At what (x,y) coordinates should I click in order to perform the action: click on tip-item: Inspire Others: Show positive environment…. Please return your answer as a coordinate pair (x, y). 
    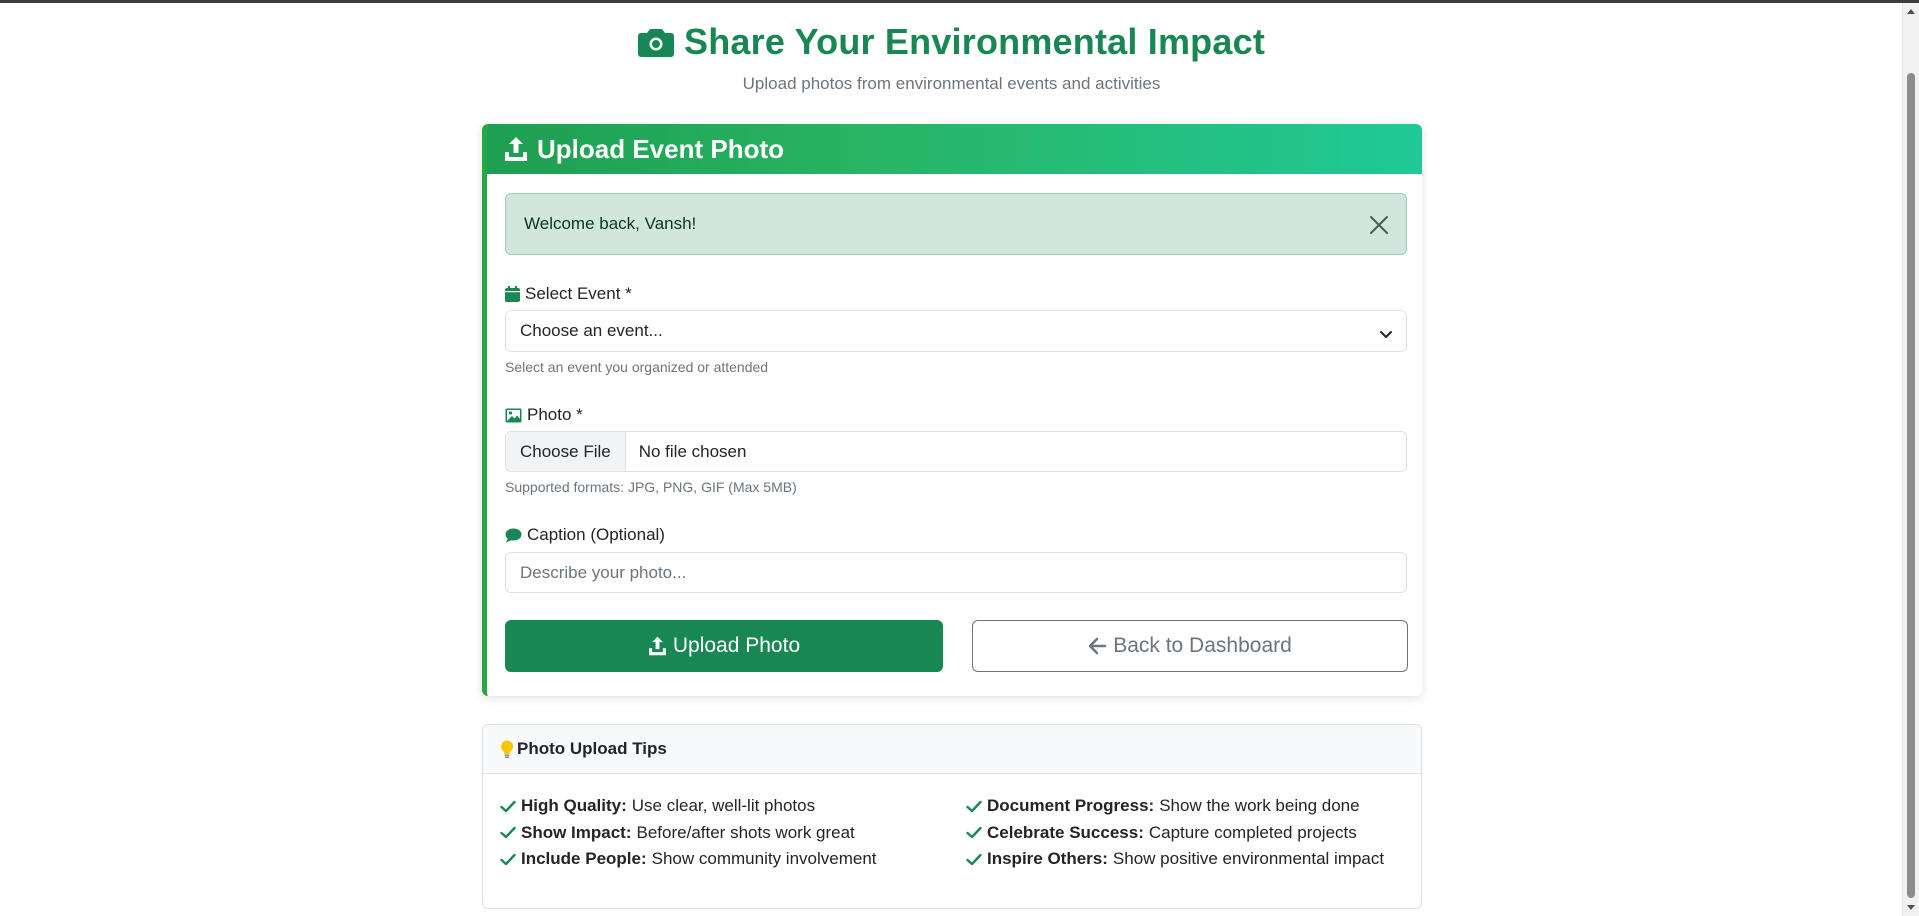
    Looking at the image, I should click on (1175, 859).